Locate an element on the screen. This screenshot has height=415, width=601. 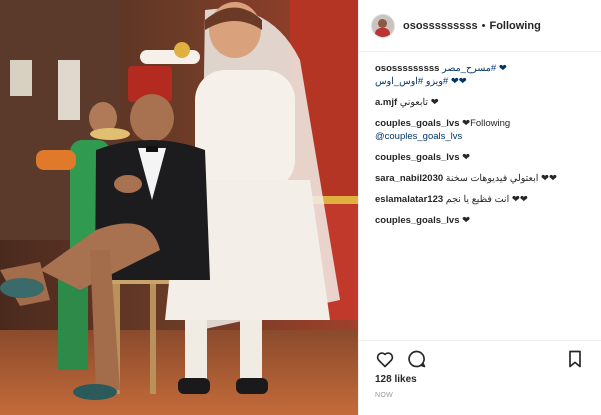
post-header: ososssssssss • Following is located at coordinates (480, 26).